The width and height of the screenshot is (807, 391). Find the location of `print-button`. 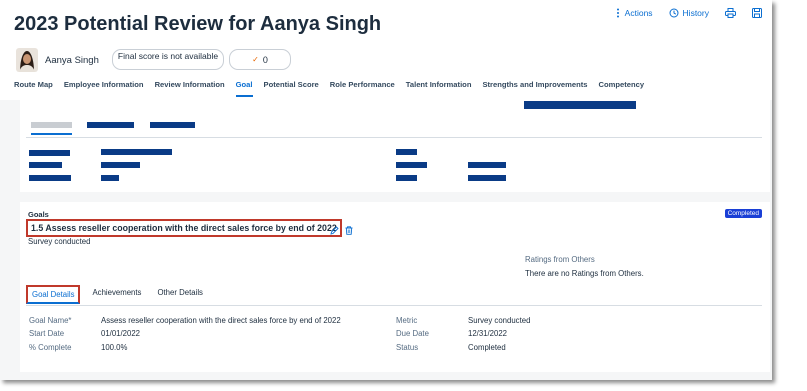

print-button is located at coordinates (730, 13).